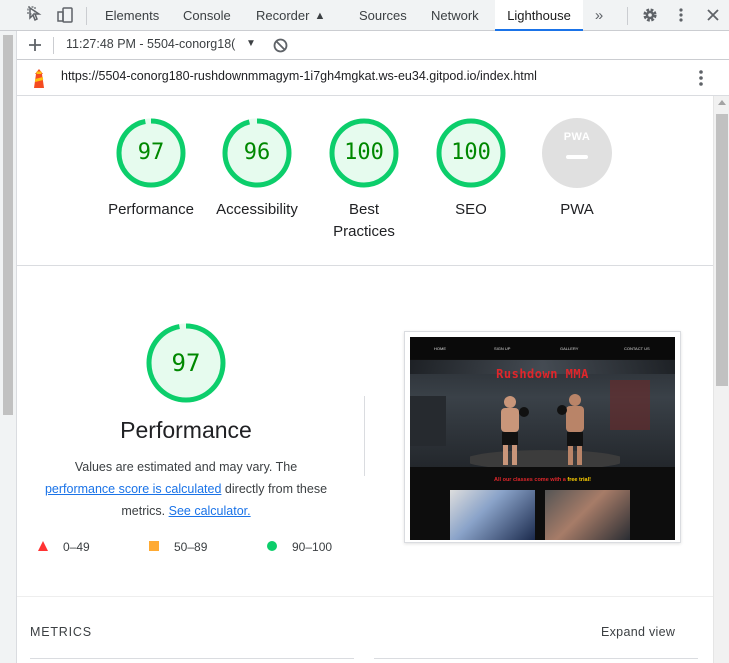  I want to click on device-toggle-icon, so click(65, 16).